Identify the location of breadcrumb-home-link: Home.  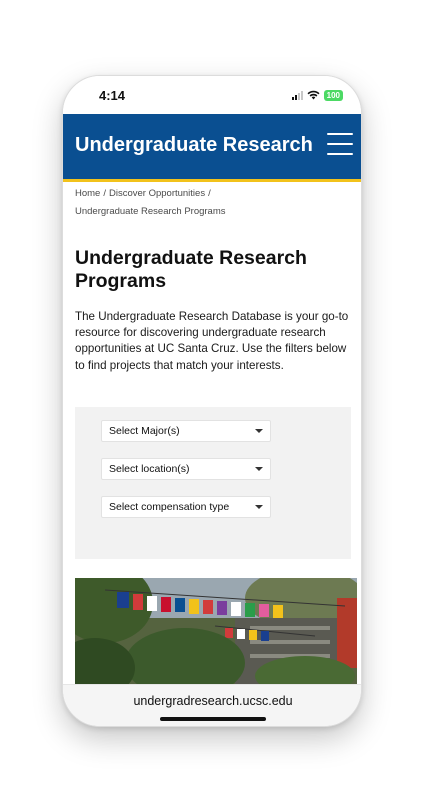
(87, 193).